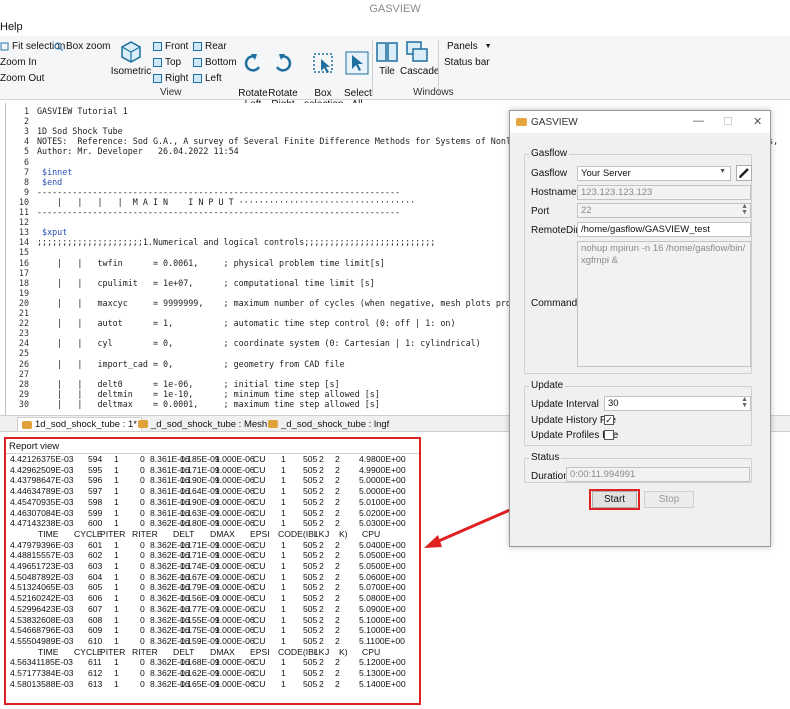 The height and width of the screenshot is (709, 790). I want to click on report-header-cell: J, so click(327, 533).